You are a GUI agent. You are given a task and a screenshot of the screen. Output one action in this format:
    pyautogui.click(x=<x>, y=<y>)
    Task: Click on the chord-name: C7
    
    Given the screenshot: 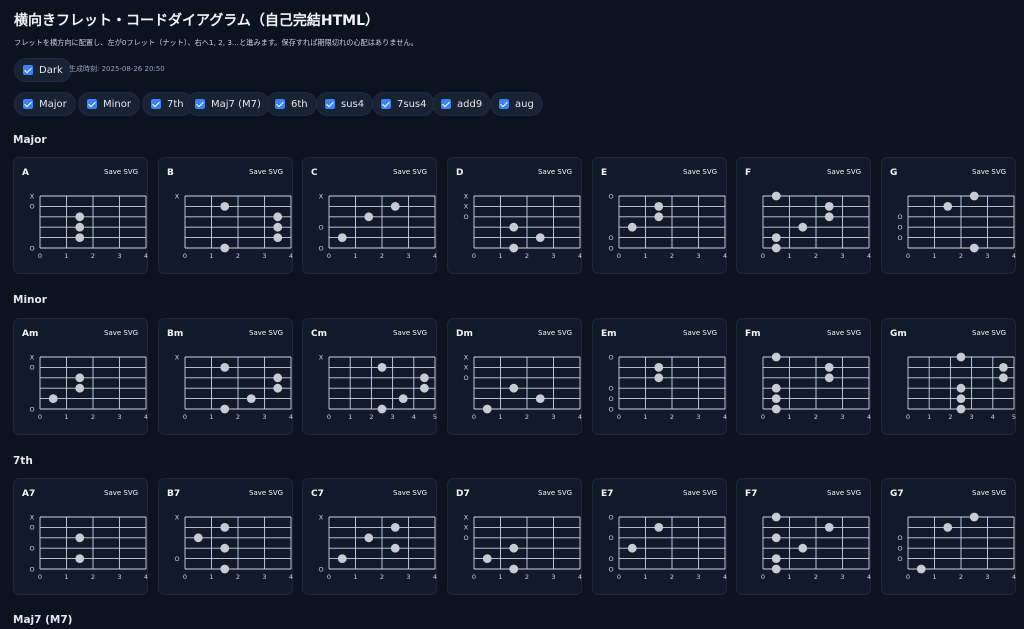 What is the action you would take?
    pyautogui.click(x=317, y=494)
    